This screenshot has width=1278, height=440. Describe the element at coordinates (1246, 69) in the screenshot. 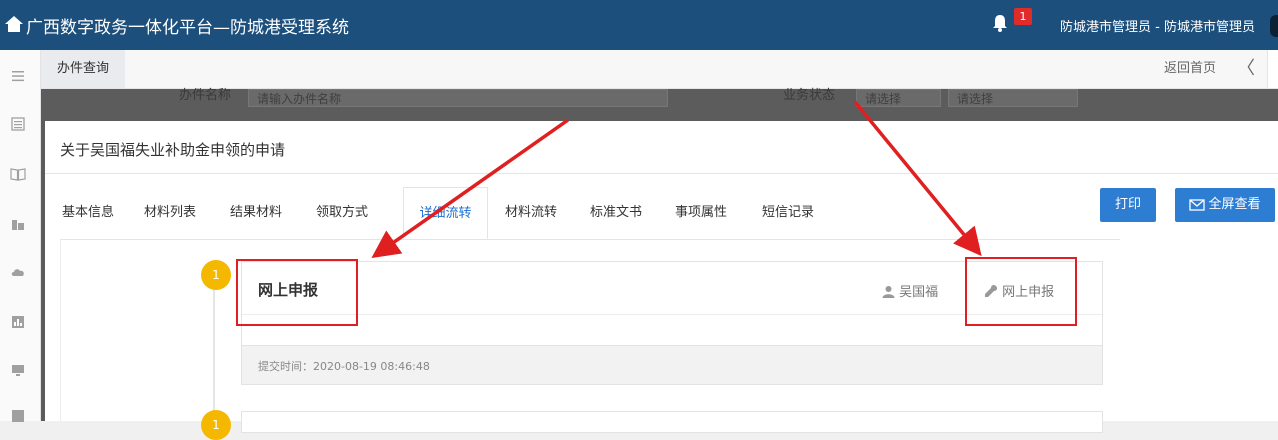

I see `chevron-left-icon: 〈` at that location.